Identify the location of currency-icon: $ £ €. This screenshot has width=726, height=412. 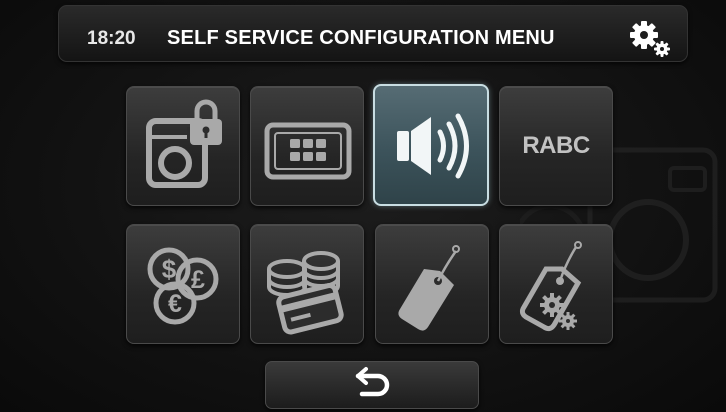
(183, 286).